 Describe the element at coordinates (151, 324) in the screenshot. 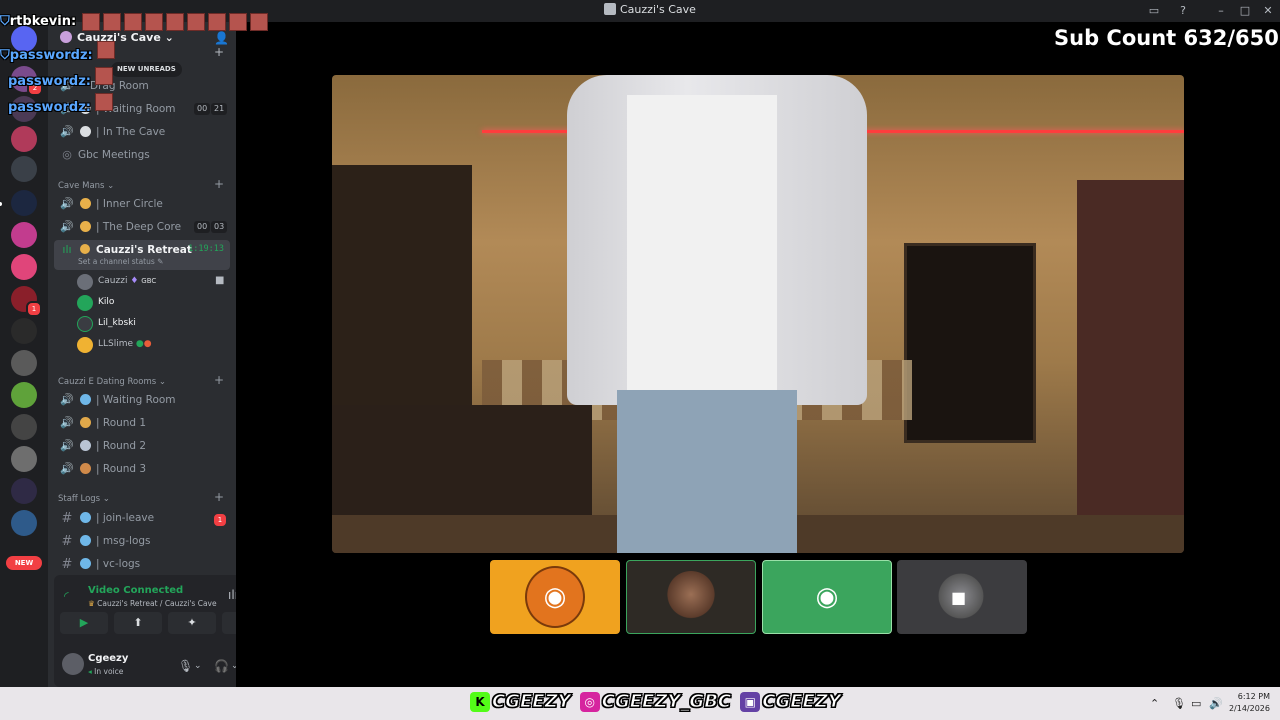

I see `voice-user: Lil_kbski` at that location.